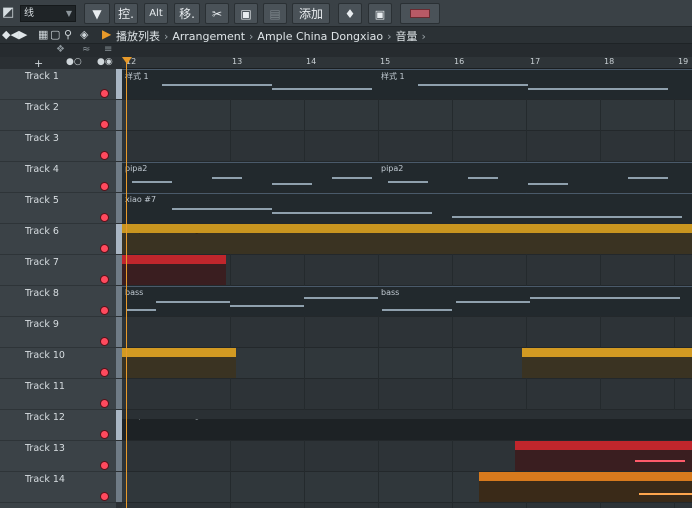  What do you see at coordinates (105, 62) in the screenshot?
I see `solo-icon: ●◉` at bounding box center [105, 62].